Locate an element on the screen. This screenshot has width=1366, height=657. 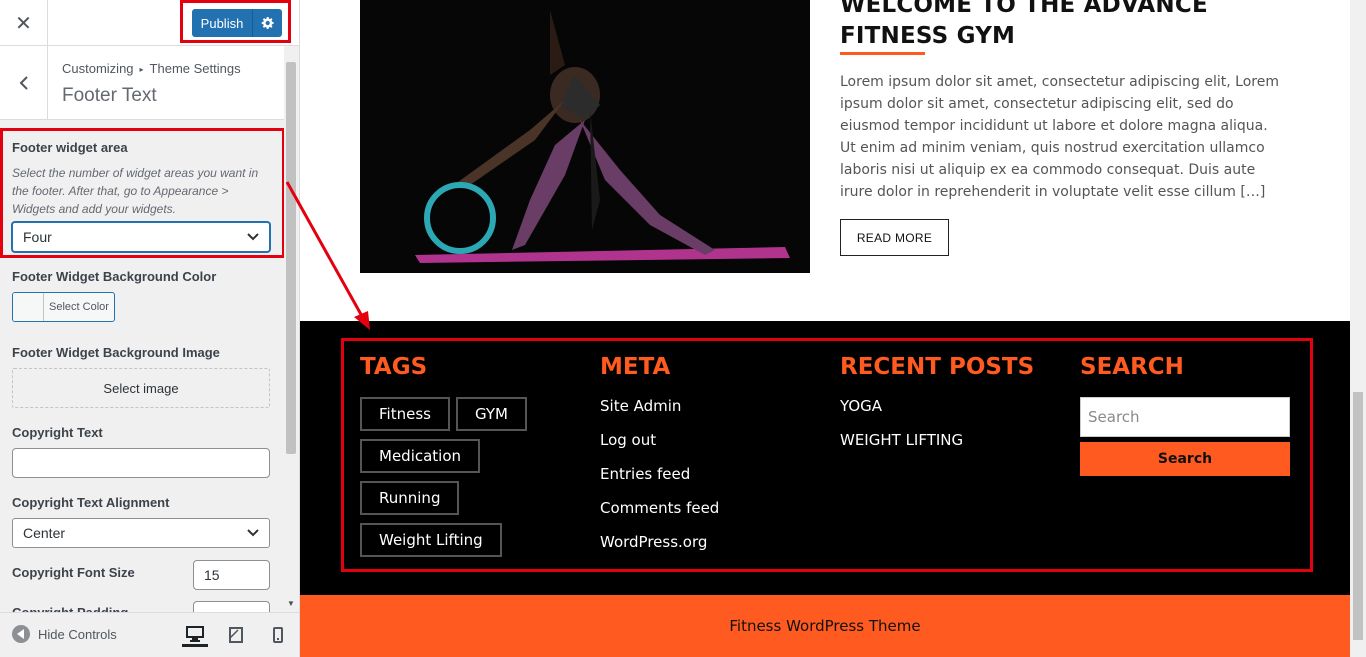
hide-controls-label: Hide Controls is located at coordinates (77, 634).